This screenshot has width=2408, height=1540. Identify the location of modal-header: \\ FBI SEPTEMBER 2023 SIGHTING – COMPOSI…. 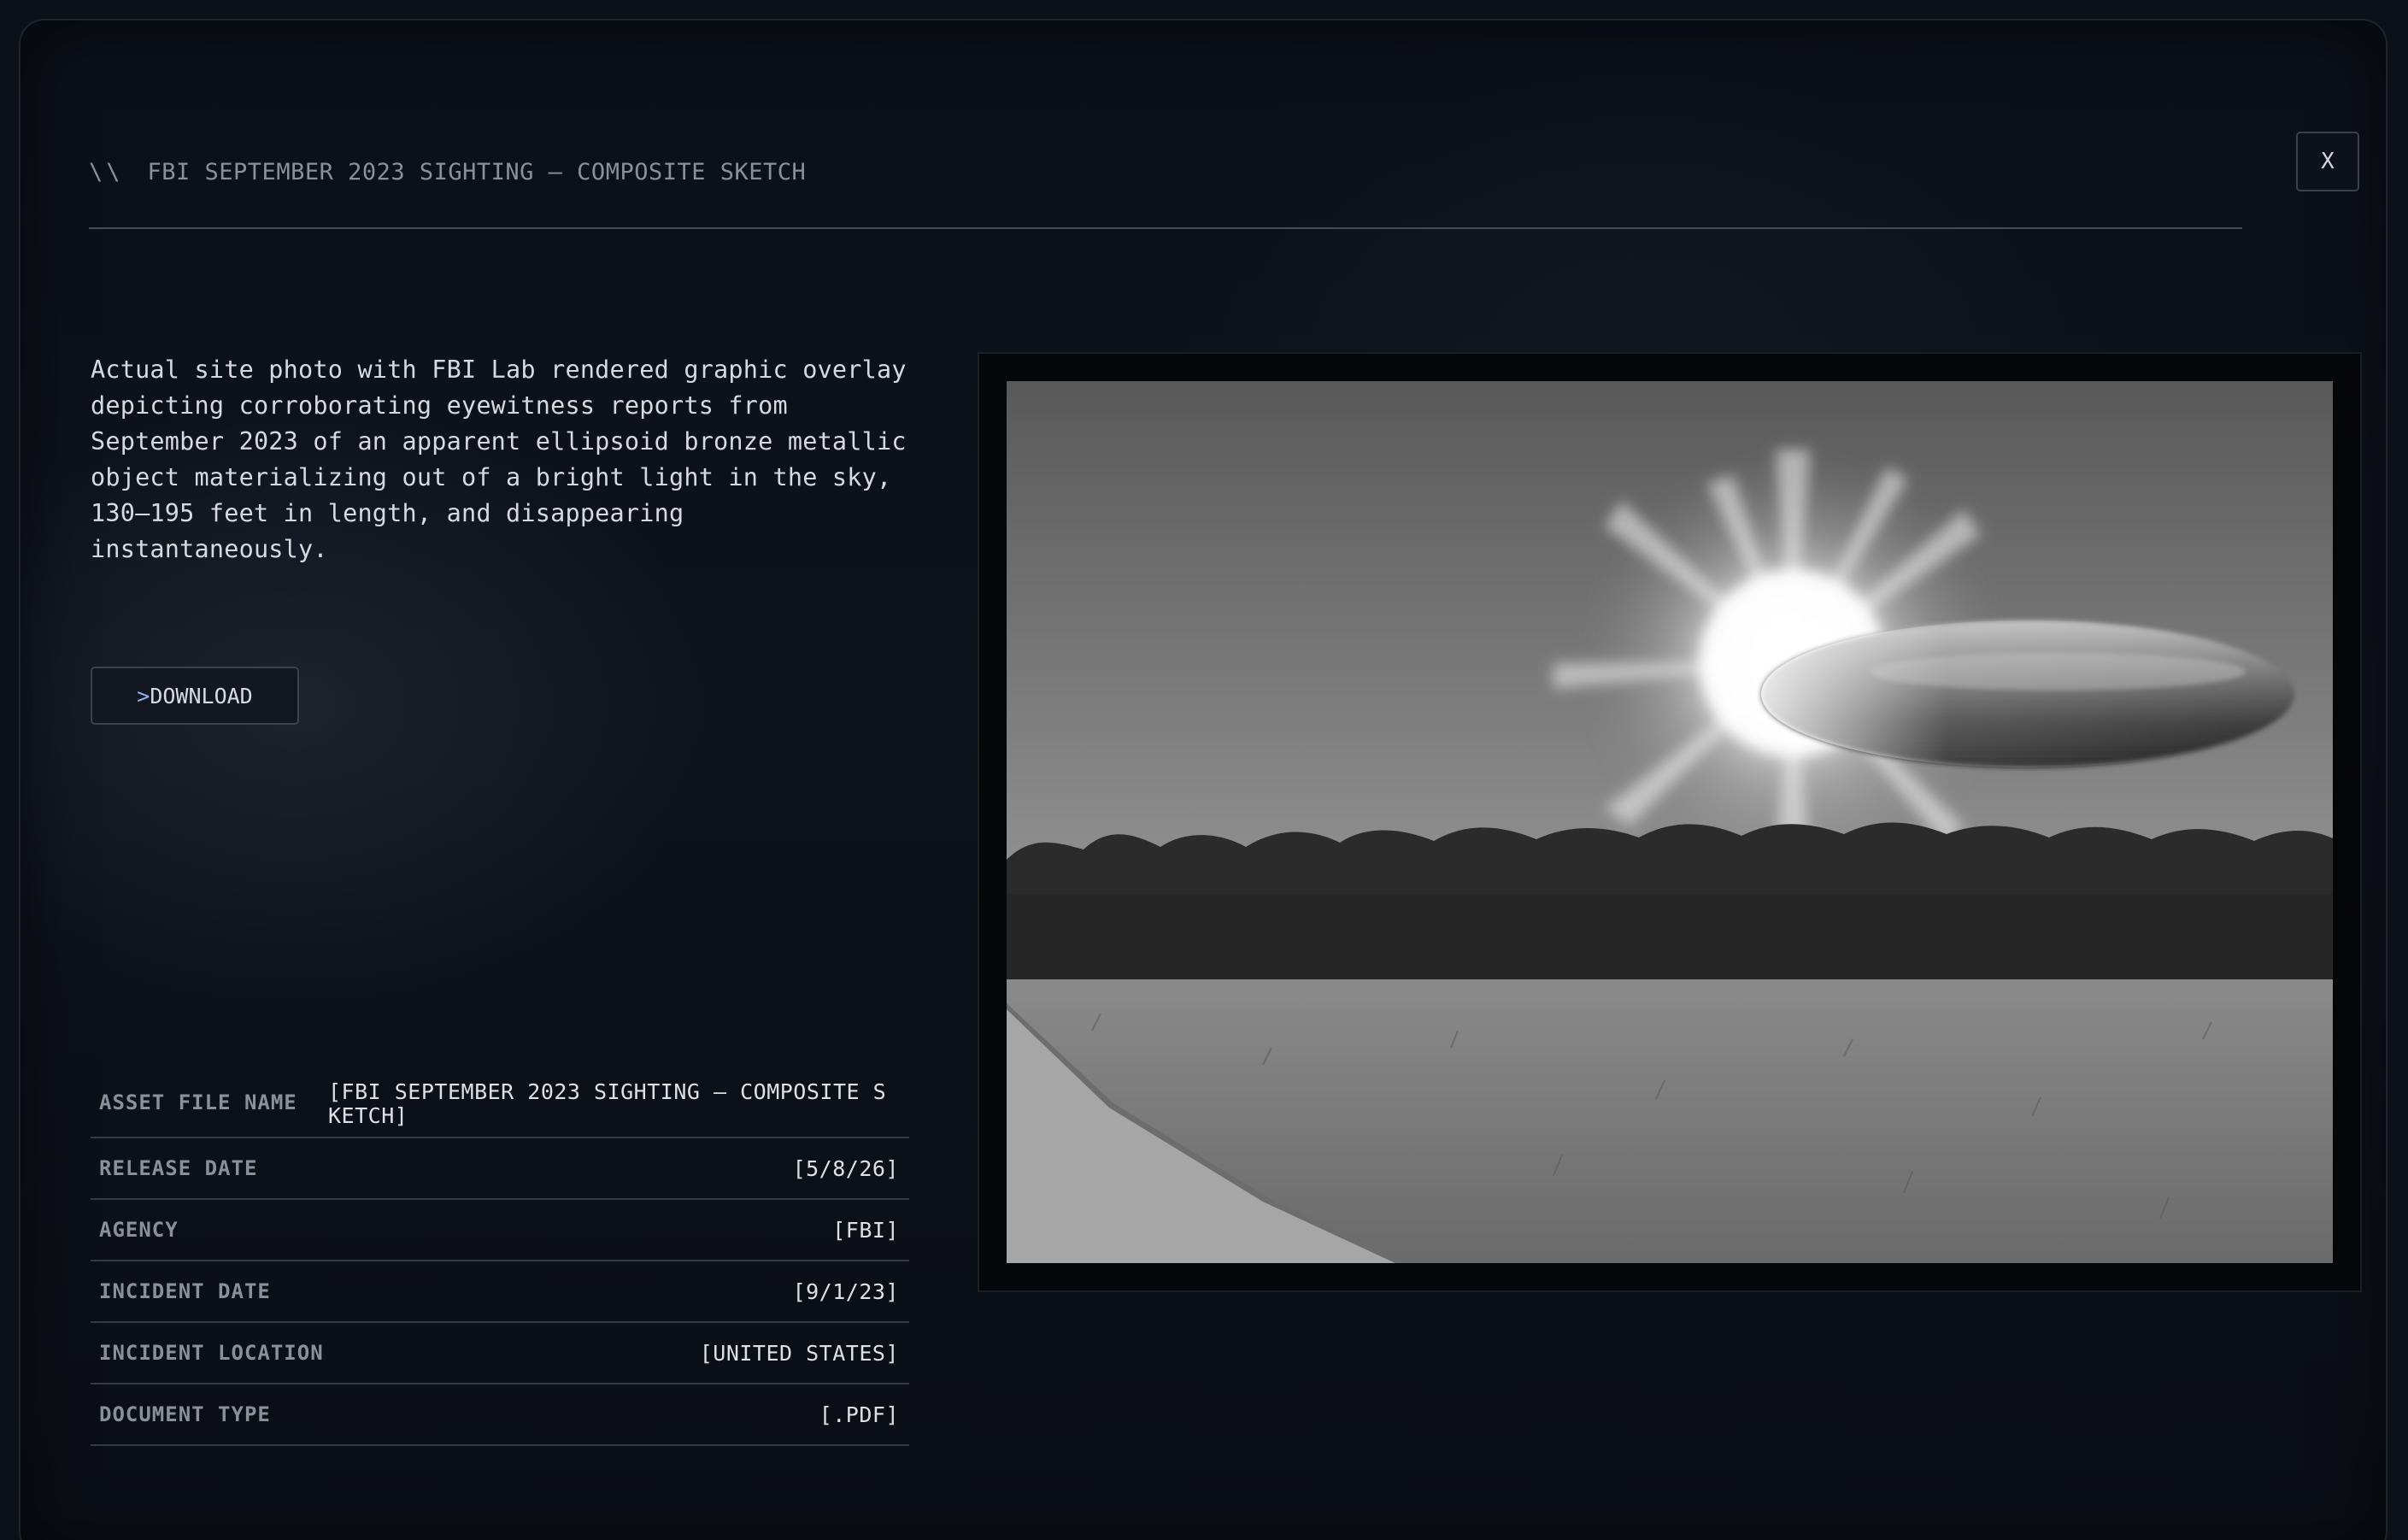
(447, 172).